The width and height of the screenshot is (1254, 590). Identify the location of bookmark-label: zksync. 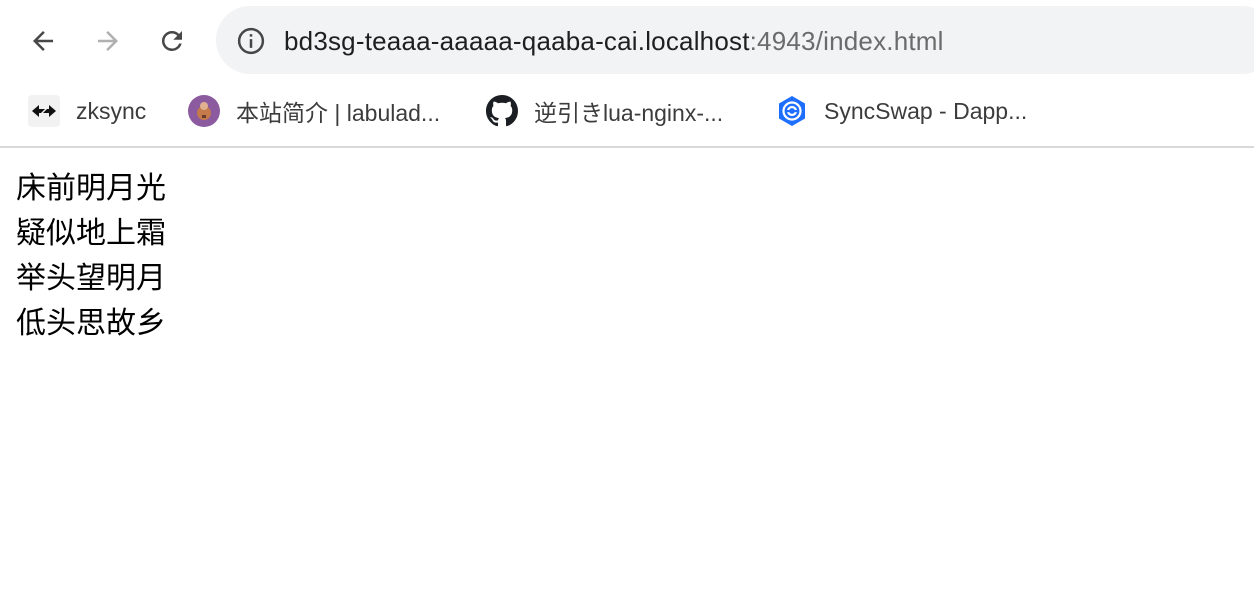
(111, 110).